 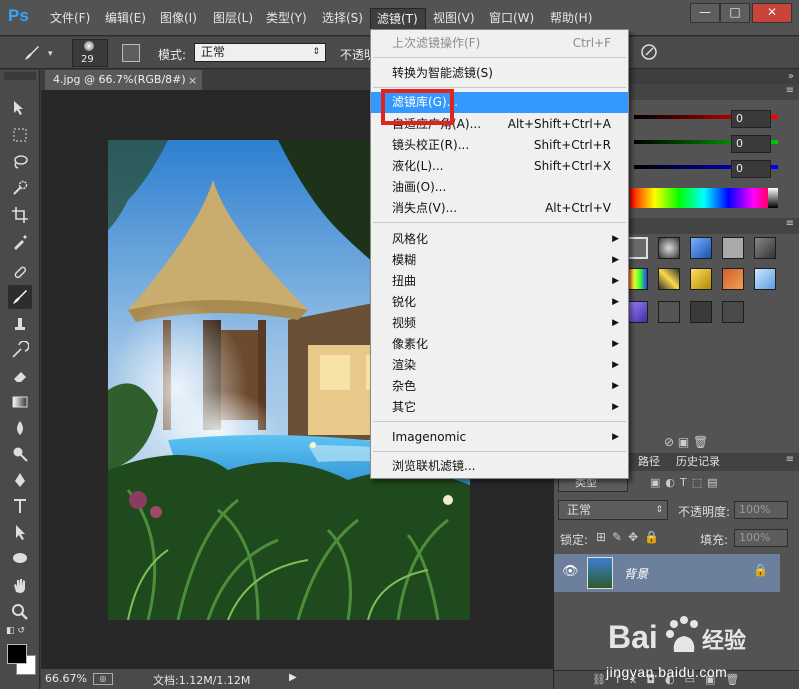 I want to click on menu-layer: 图层(L), so click(x=233, y=18).